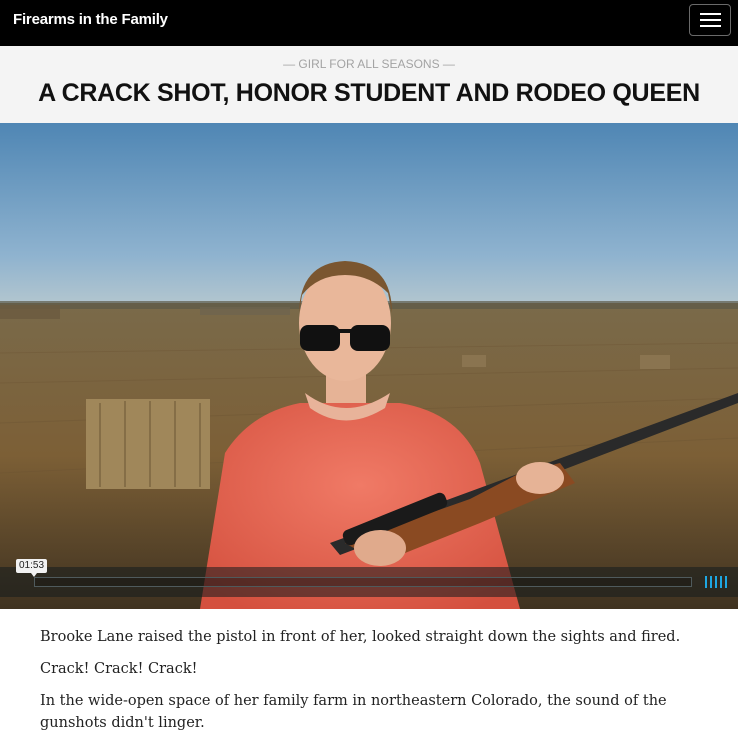 This screenshot has width=738, height=749. I want to click on time-indicator: 01:53, so click(32, 568).